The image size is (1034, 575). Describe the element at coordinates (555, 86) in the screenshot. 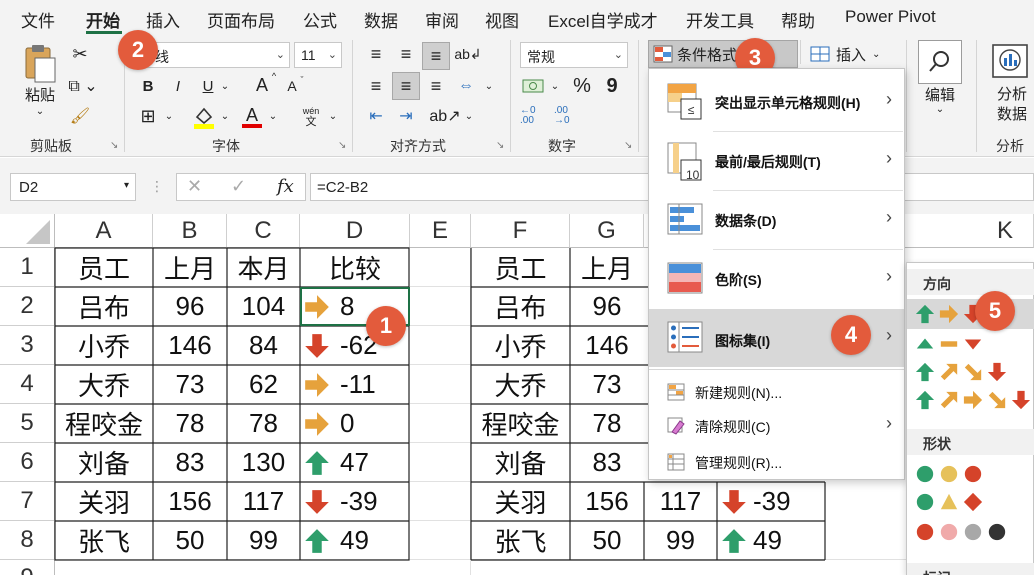

I see `currency-dropdown-icon: ⌄` at that location.